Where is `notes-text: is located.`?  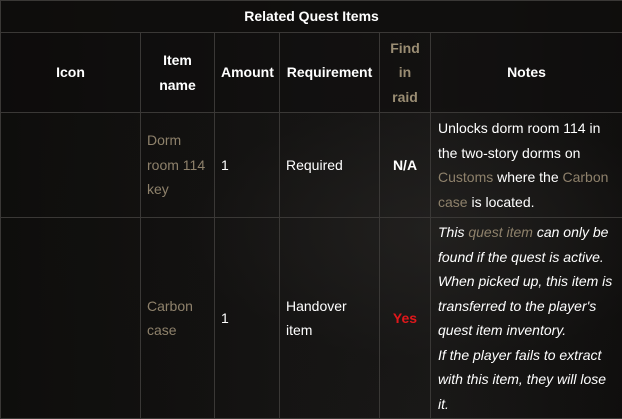
notes-text: is located. is located at coordinates (501, 201).